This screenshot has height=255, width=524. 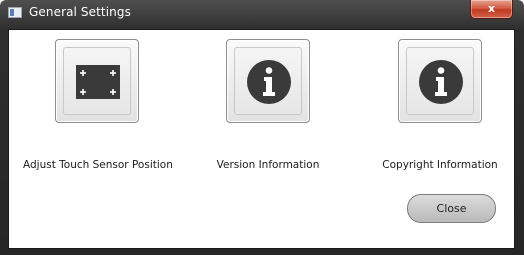 I want to click on title-bar: General Settings x, so click(x=262, y=14).